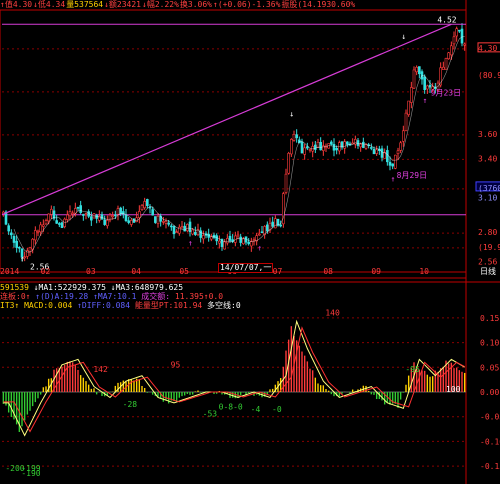 The width and height of the screenshot is (500, 484). I want to click on signal-arrow-0: ↓, so click(291, 113).